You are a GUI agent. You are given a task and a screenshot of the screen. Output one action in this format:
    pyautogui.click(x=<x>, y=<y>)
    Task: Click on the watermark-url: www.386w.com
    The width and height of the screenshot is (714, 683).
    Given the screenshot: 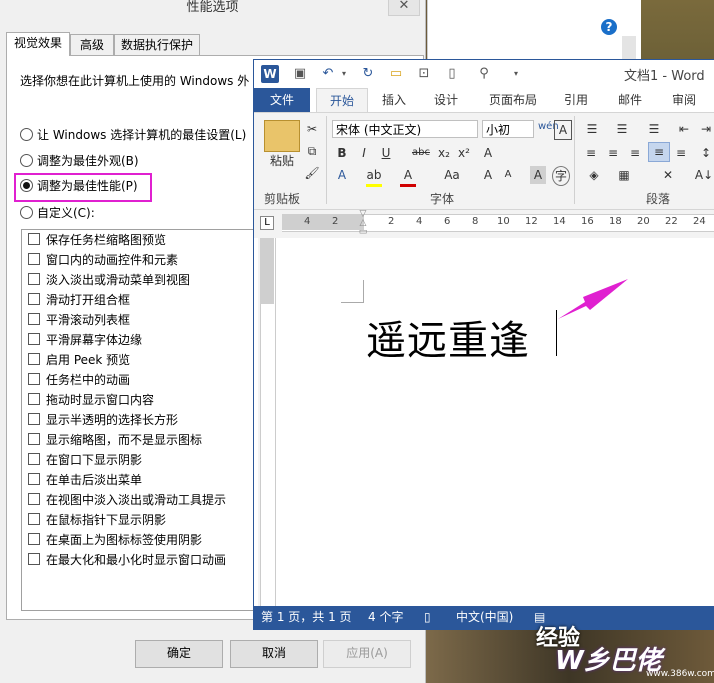 What is the action you would take?
    pyautogui.click(x=680, y=674)
    